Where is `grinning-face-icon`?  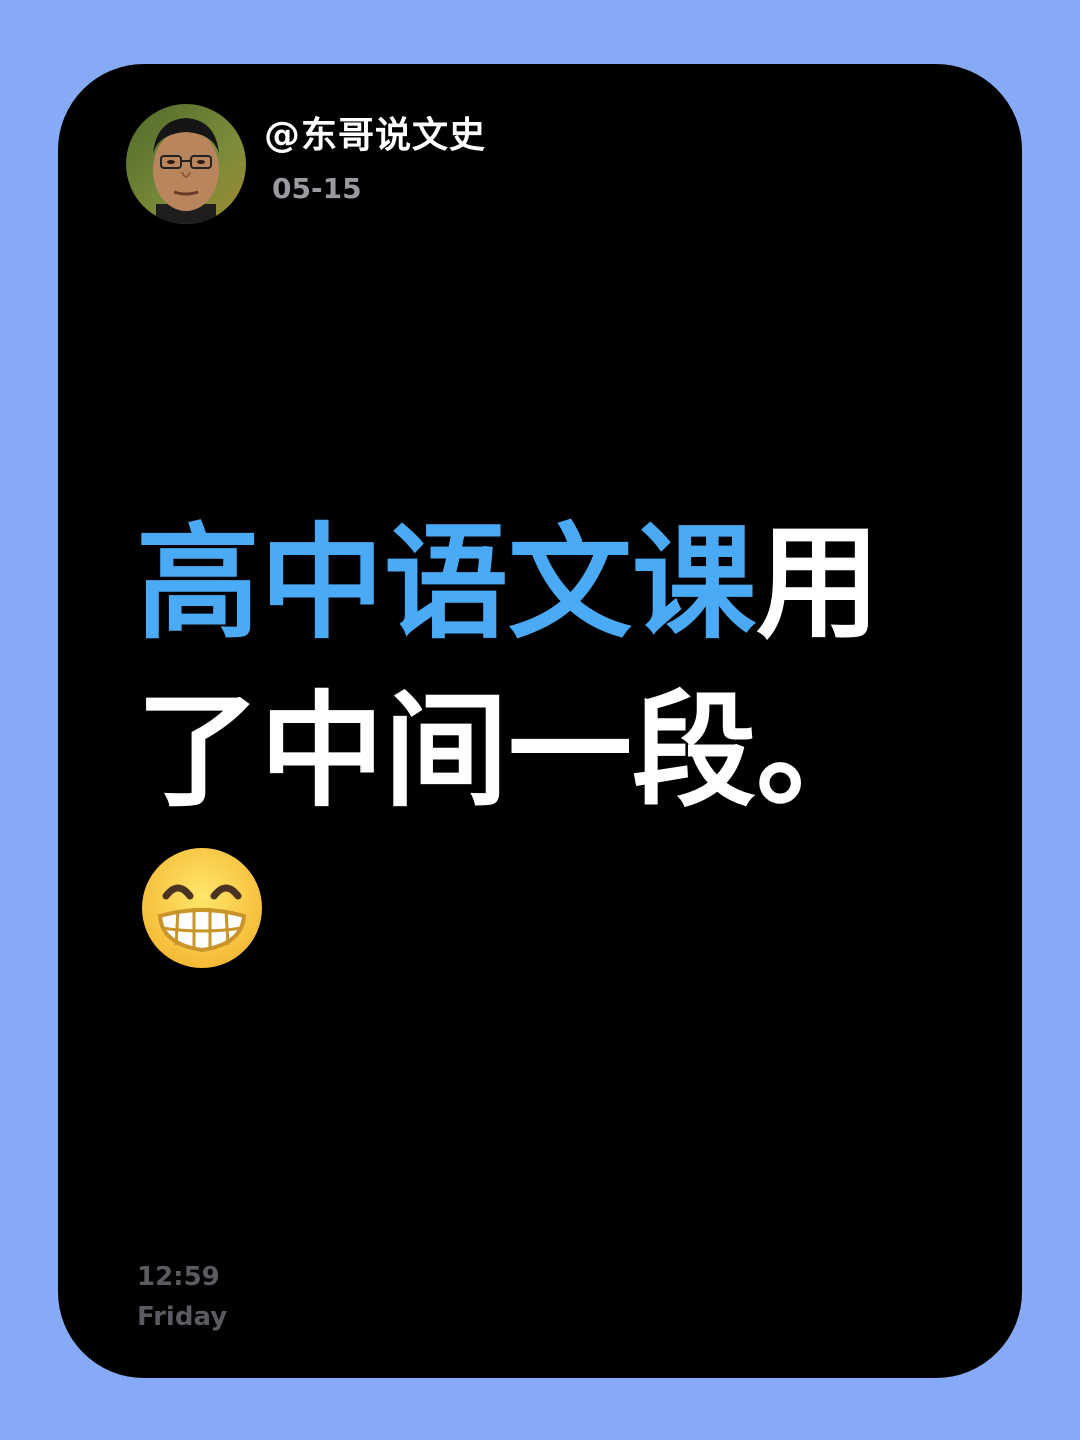
grinning-face-icon is located at coordinates (202, 908).